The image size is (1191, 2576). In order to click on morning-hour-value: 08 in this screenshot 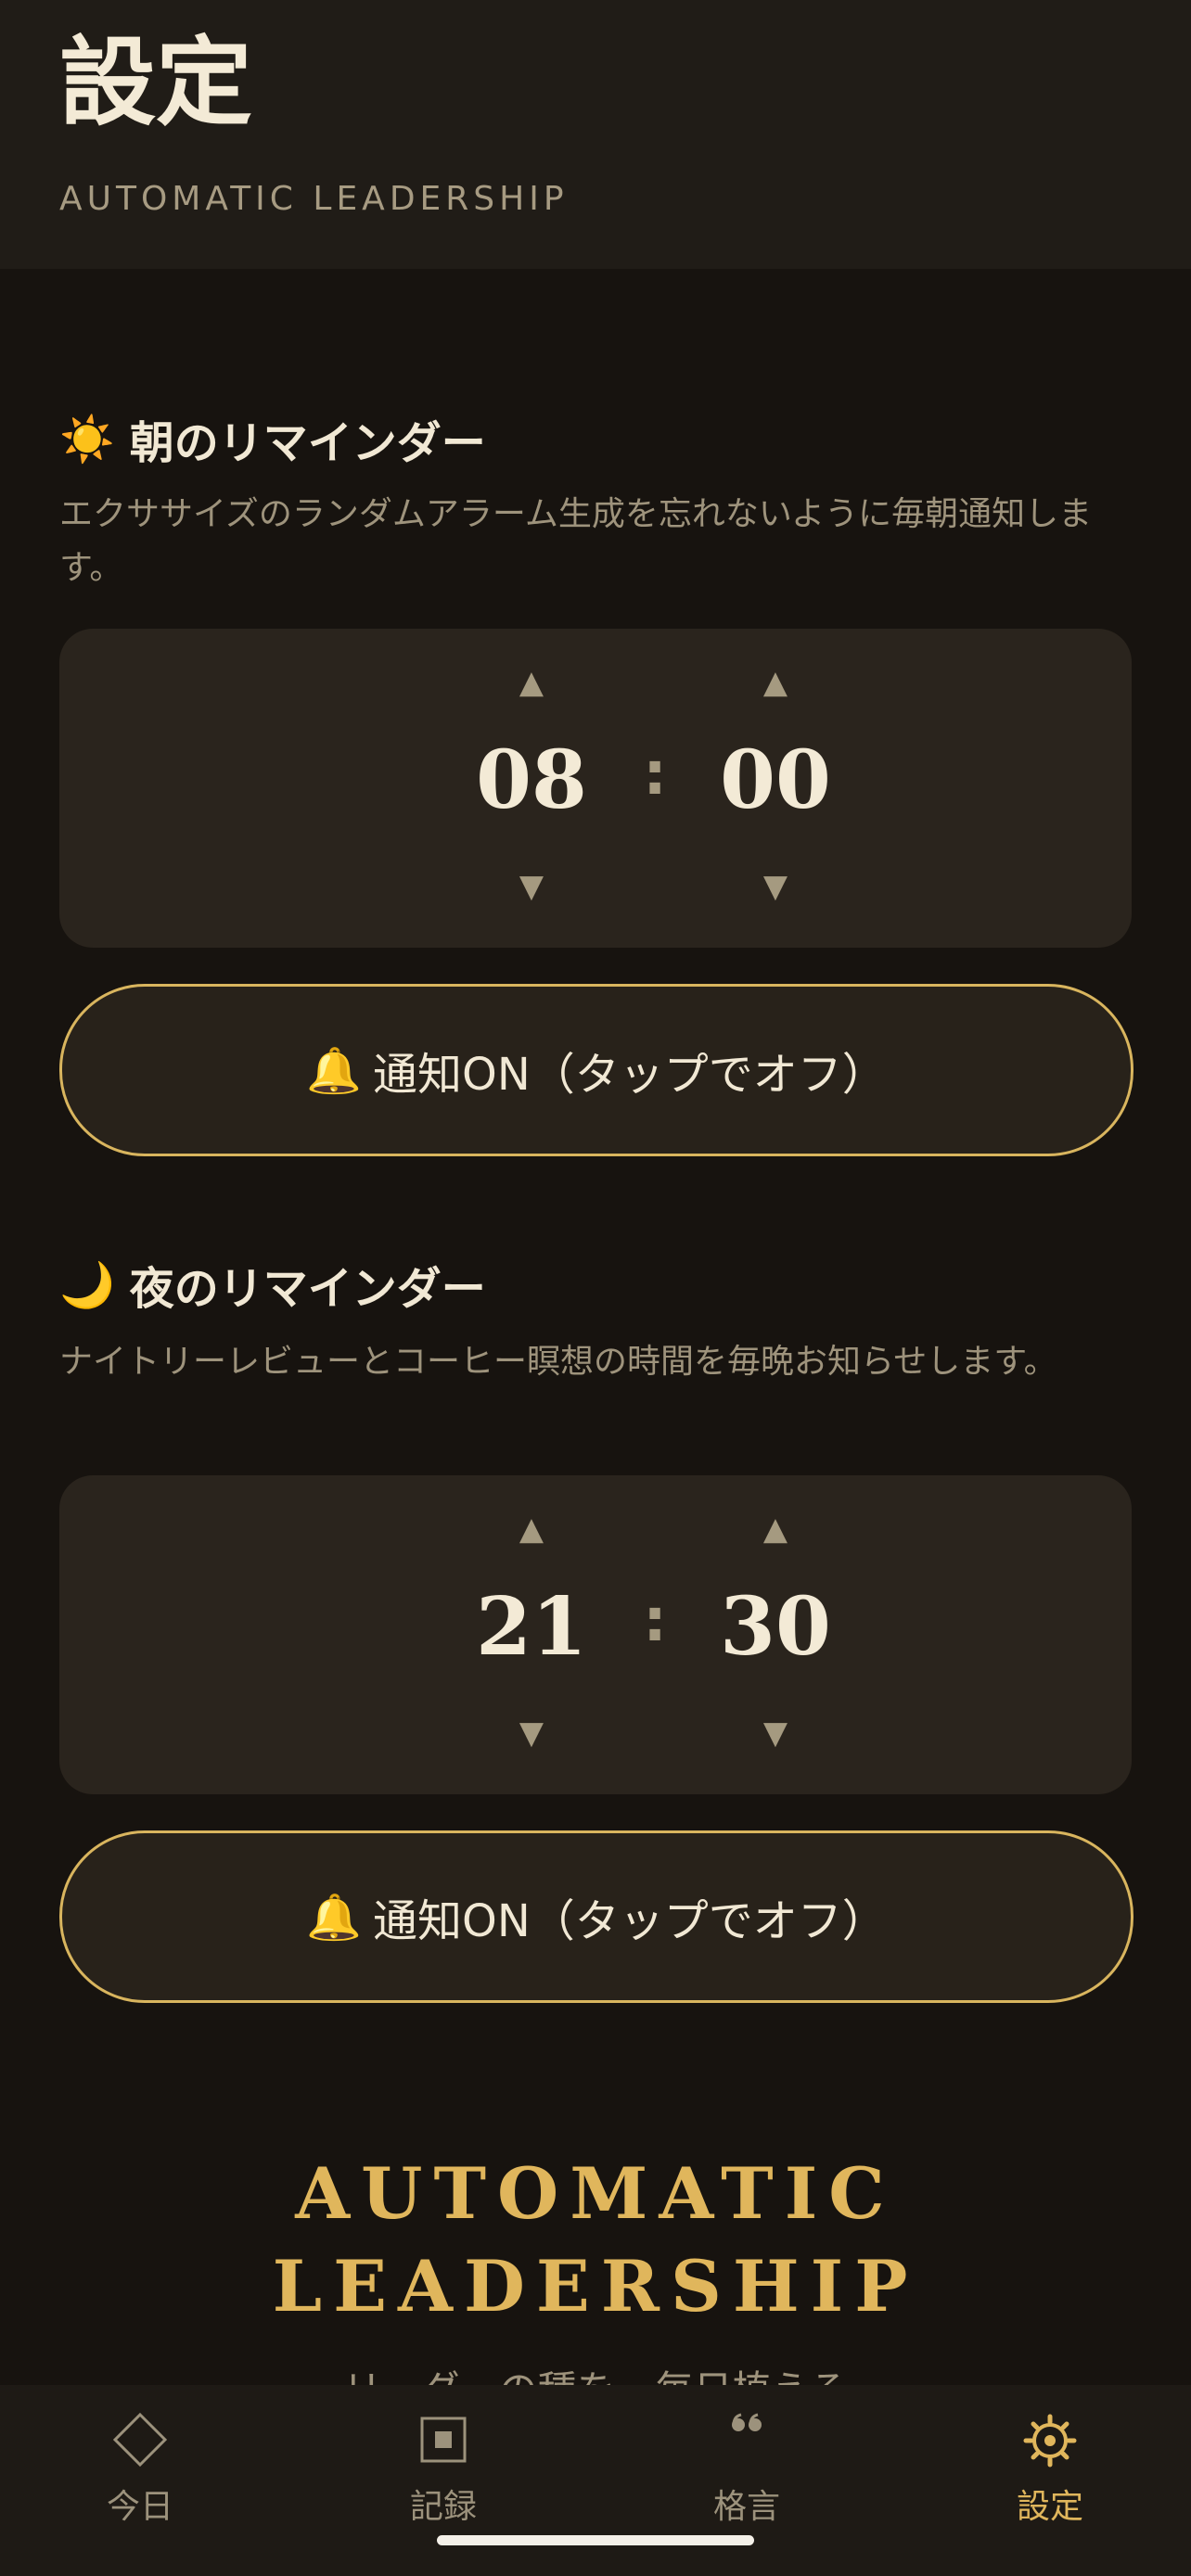, I will do `click(532, 780)`.